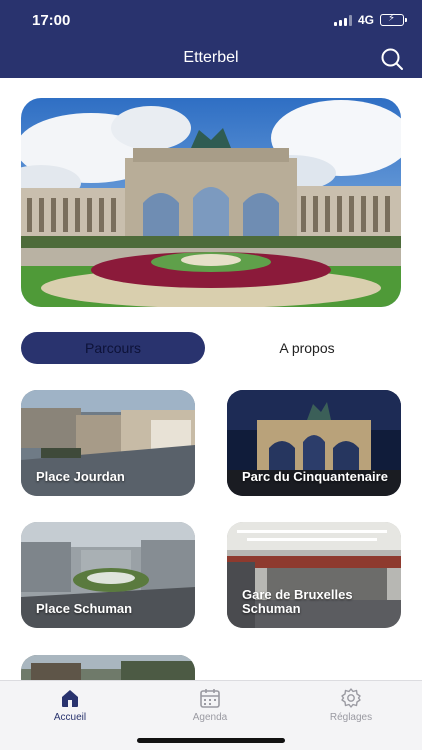 The width and height of the screenshot is (422, 750). What do you see at coordinates (297, 601) in the screenshot?
I see `card-label: Gare de Bruxelles Schuman` at bounding box center [297, 601].